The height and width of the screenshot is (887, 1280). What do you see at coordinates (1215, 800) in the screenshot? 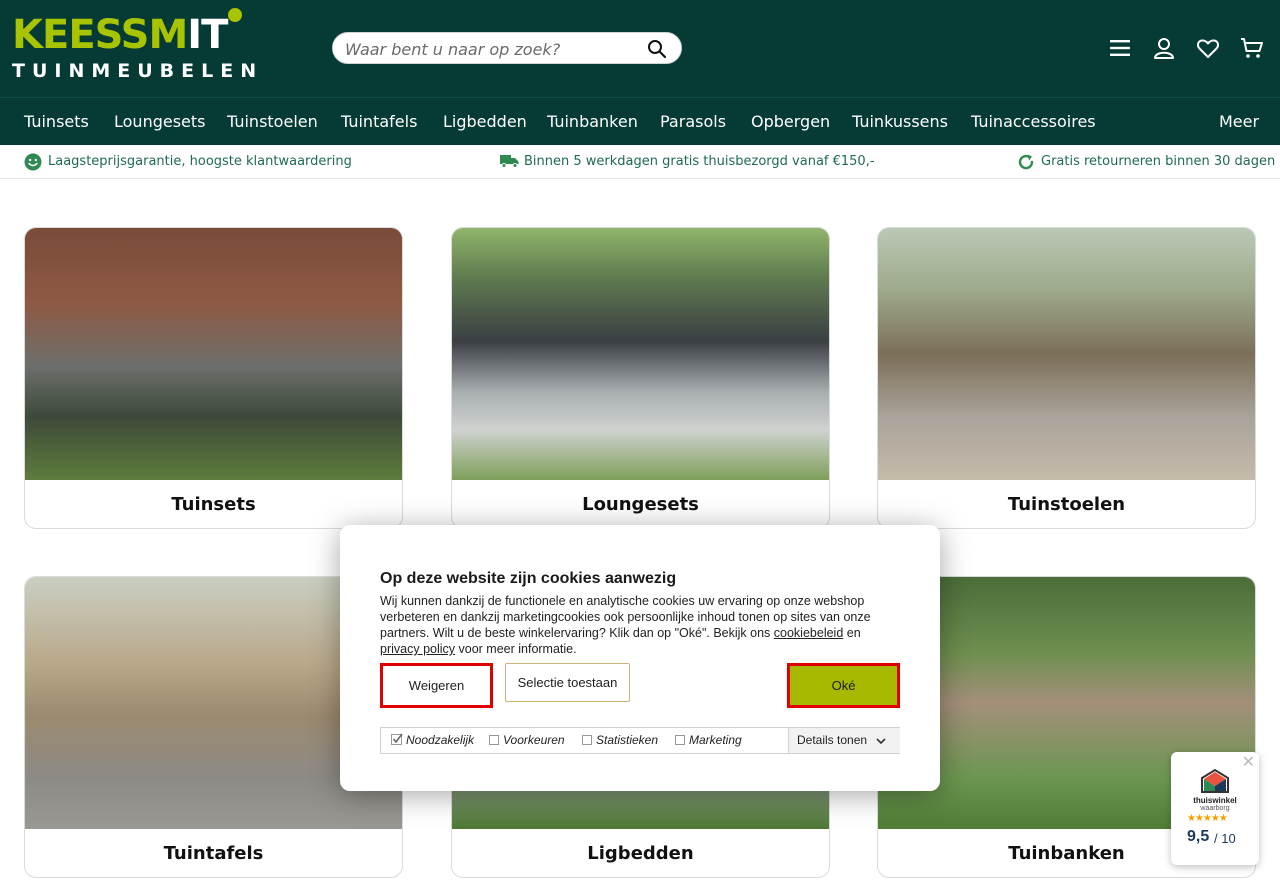
I see `badge-name: thuiswinkel` at bounding box center [1215, 800].